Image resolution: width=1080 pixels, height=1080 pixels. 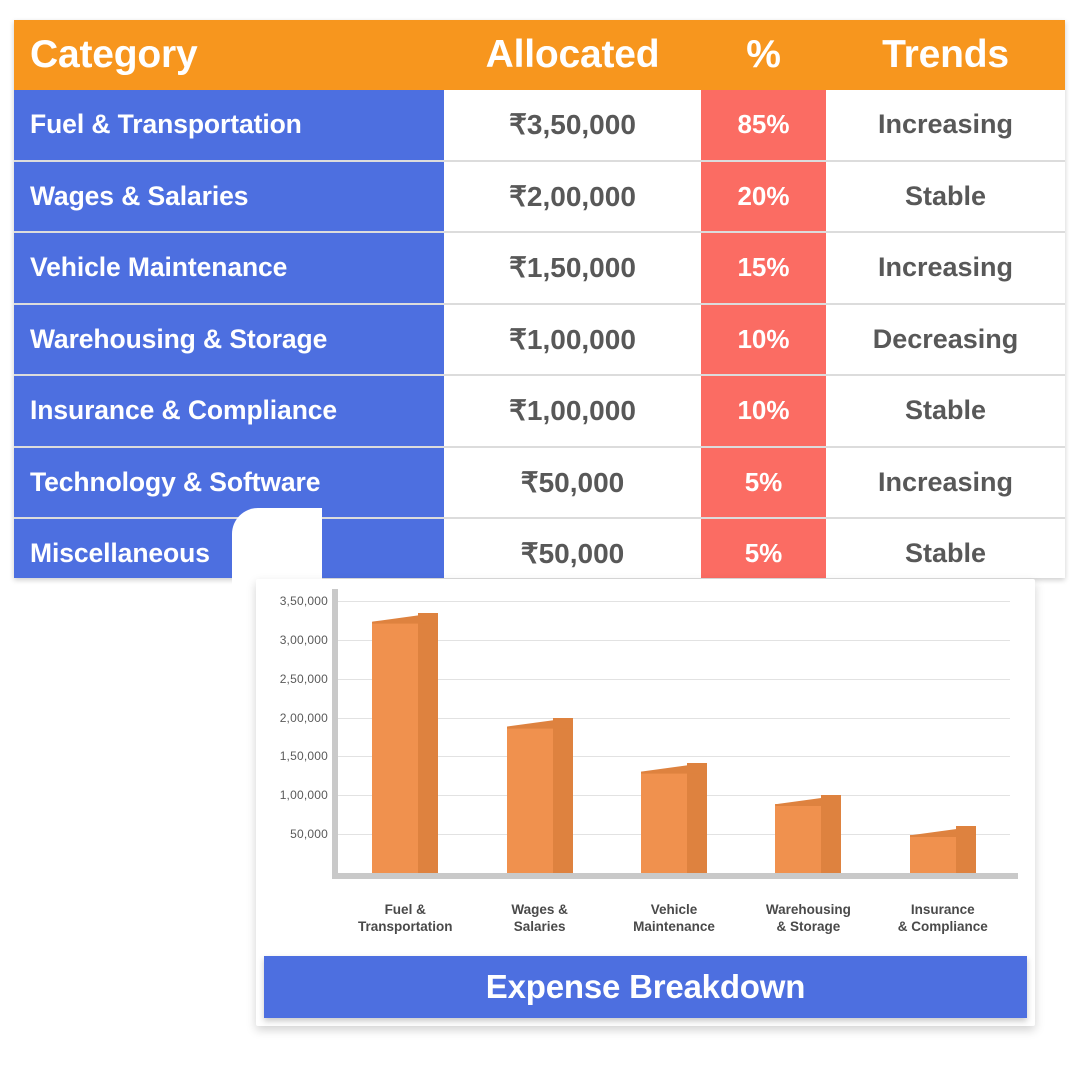 I want to click on y-axis-tick-label: 3,00,000, so click(x=303, y=639).